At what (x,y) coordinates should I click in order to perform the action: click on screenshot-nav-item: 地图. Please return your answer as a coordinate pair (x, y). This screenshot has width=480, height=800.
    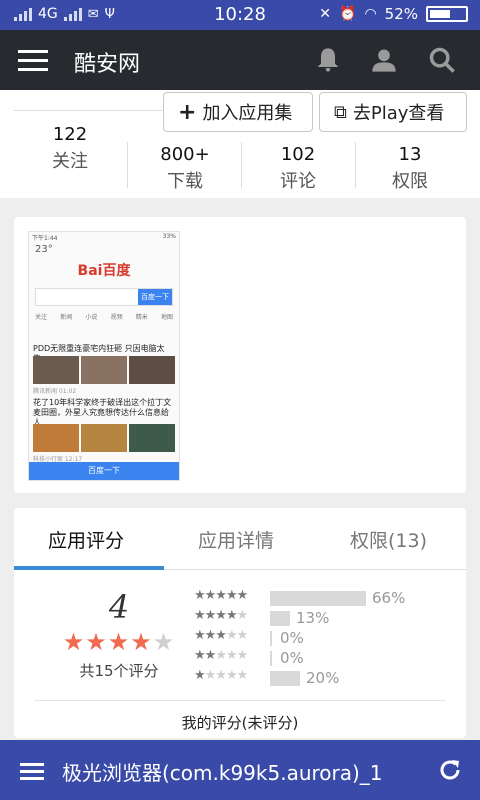
    Looking at the image, I should click on (166, 317).